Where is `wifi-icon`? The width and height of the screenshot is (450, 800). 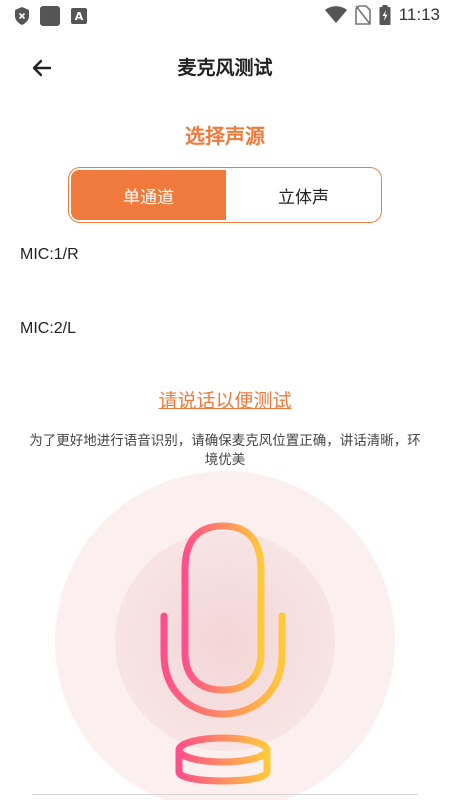
wifi-icon is located at coordinates (335, 14).